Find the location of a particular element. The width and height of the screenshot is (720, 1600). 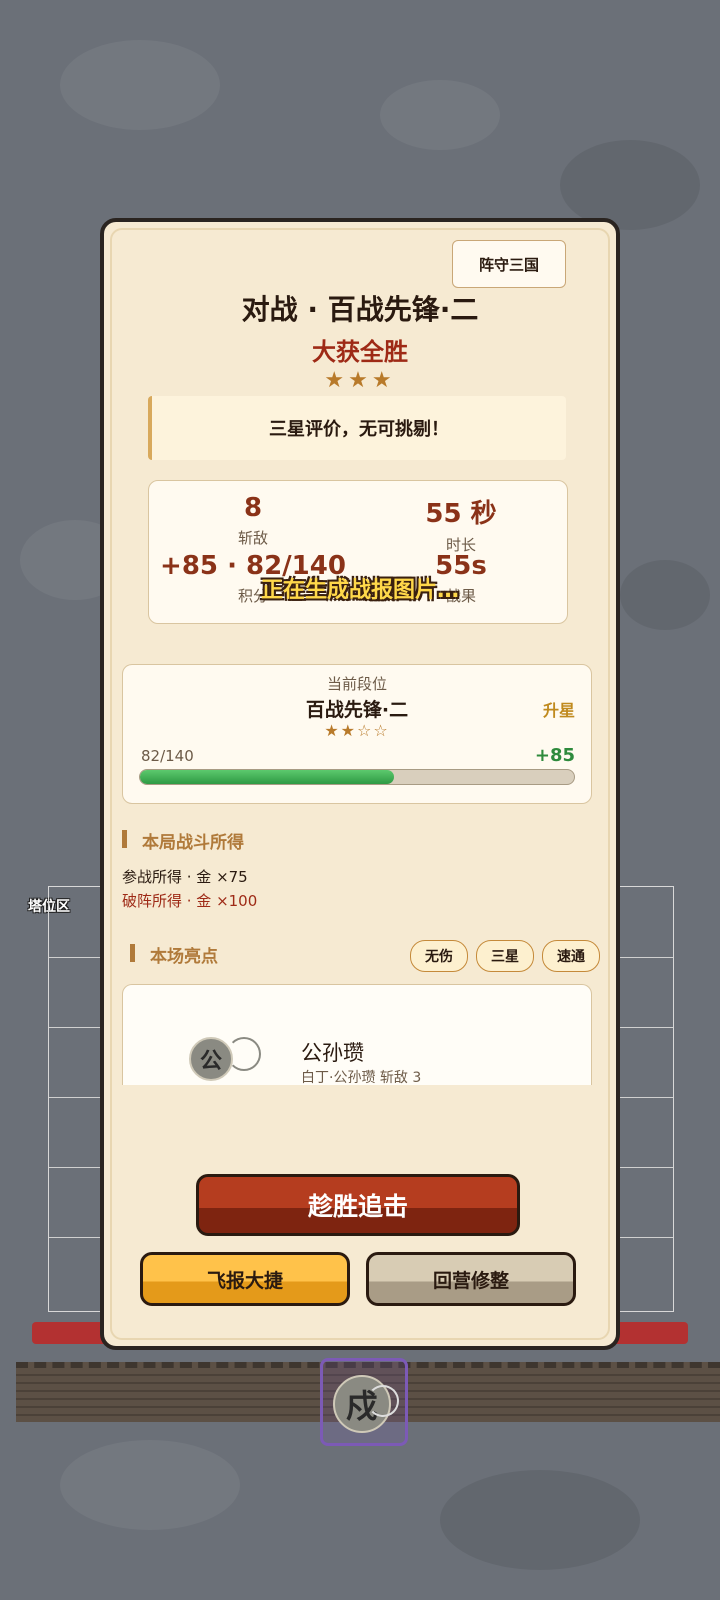

tag-speed-clear: 速通 is located at coordinates (571, 956).